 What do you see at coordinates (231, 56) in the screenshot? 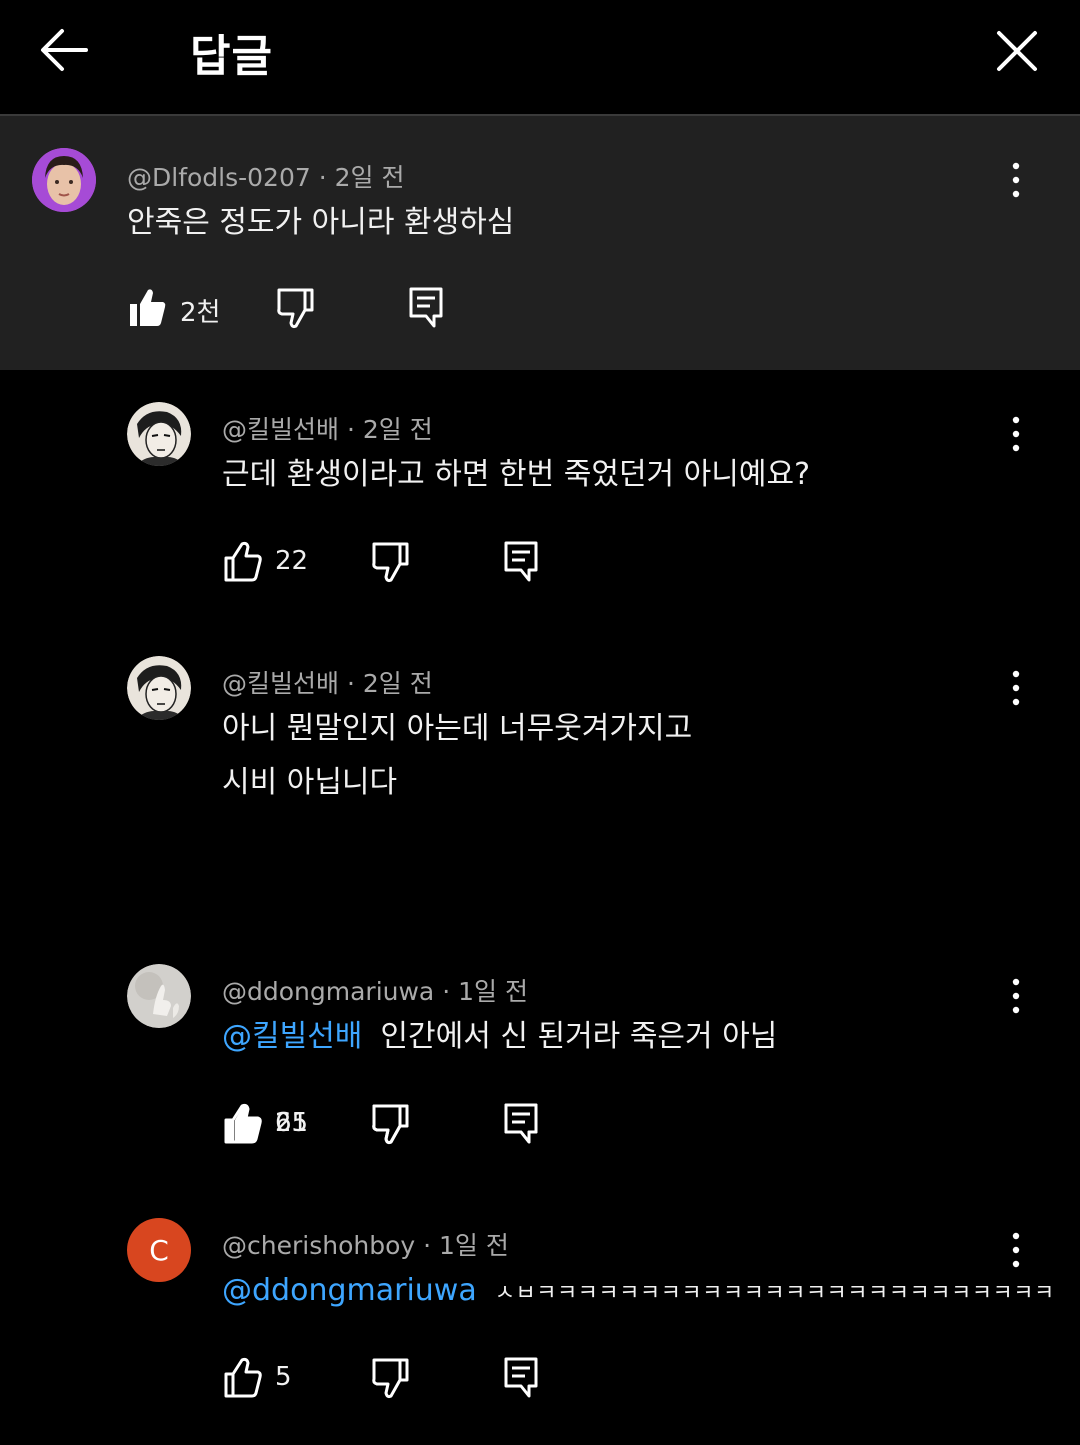
I see `page-title: 답글` at bounding box center [231, 56].